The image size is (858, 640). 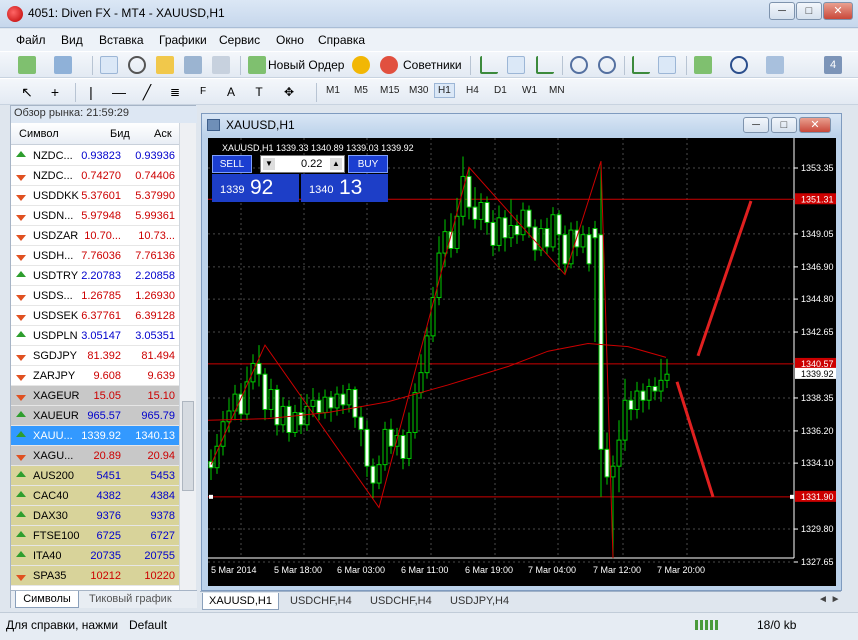 I want to click on market-row: AUS200 5451 5453, so click(x=95, y=476).